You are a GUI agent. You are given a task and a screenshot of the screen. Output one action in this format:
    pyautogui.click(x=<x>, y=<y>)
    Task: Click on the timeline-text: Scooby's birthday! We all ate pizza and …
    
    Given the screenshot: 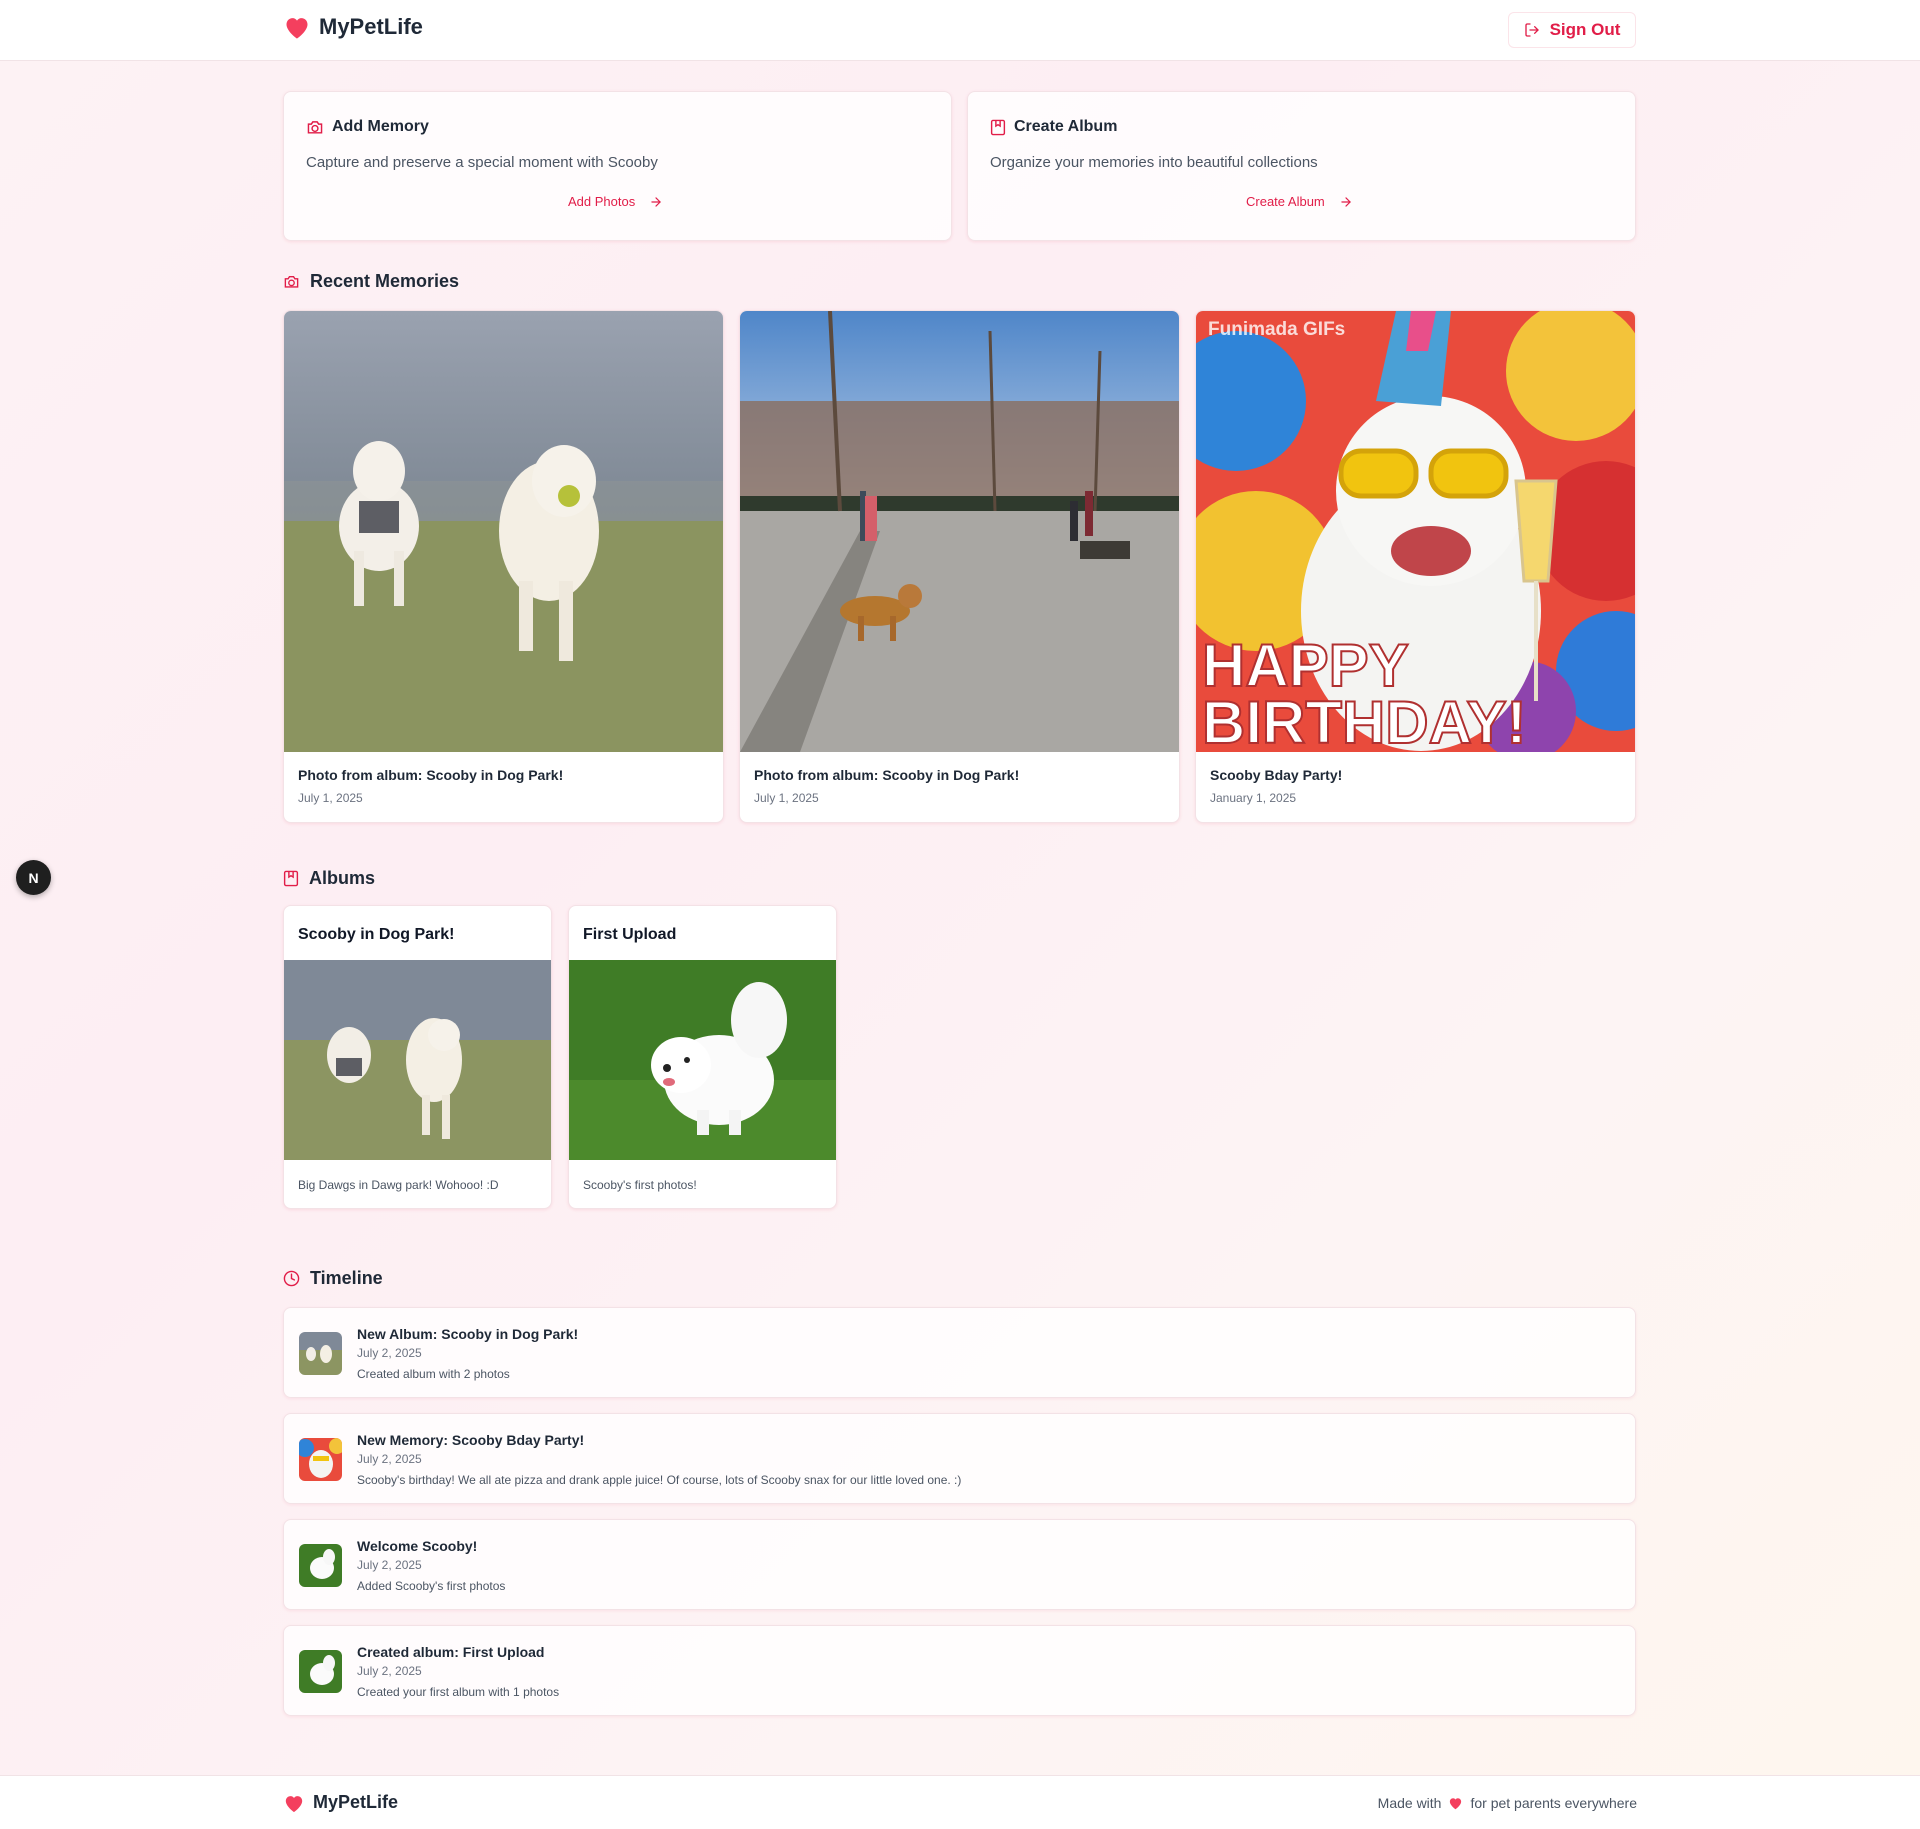 What is the action you would take?
    pyautogui.click(x=659, y=1480)
    